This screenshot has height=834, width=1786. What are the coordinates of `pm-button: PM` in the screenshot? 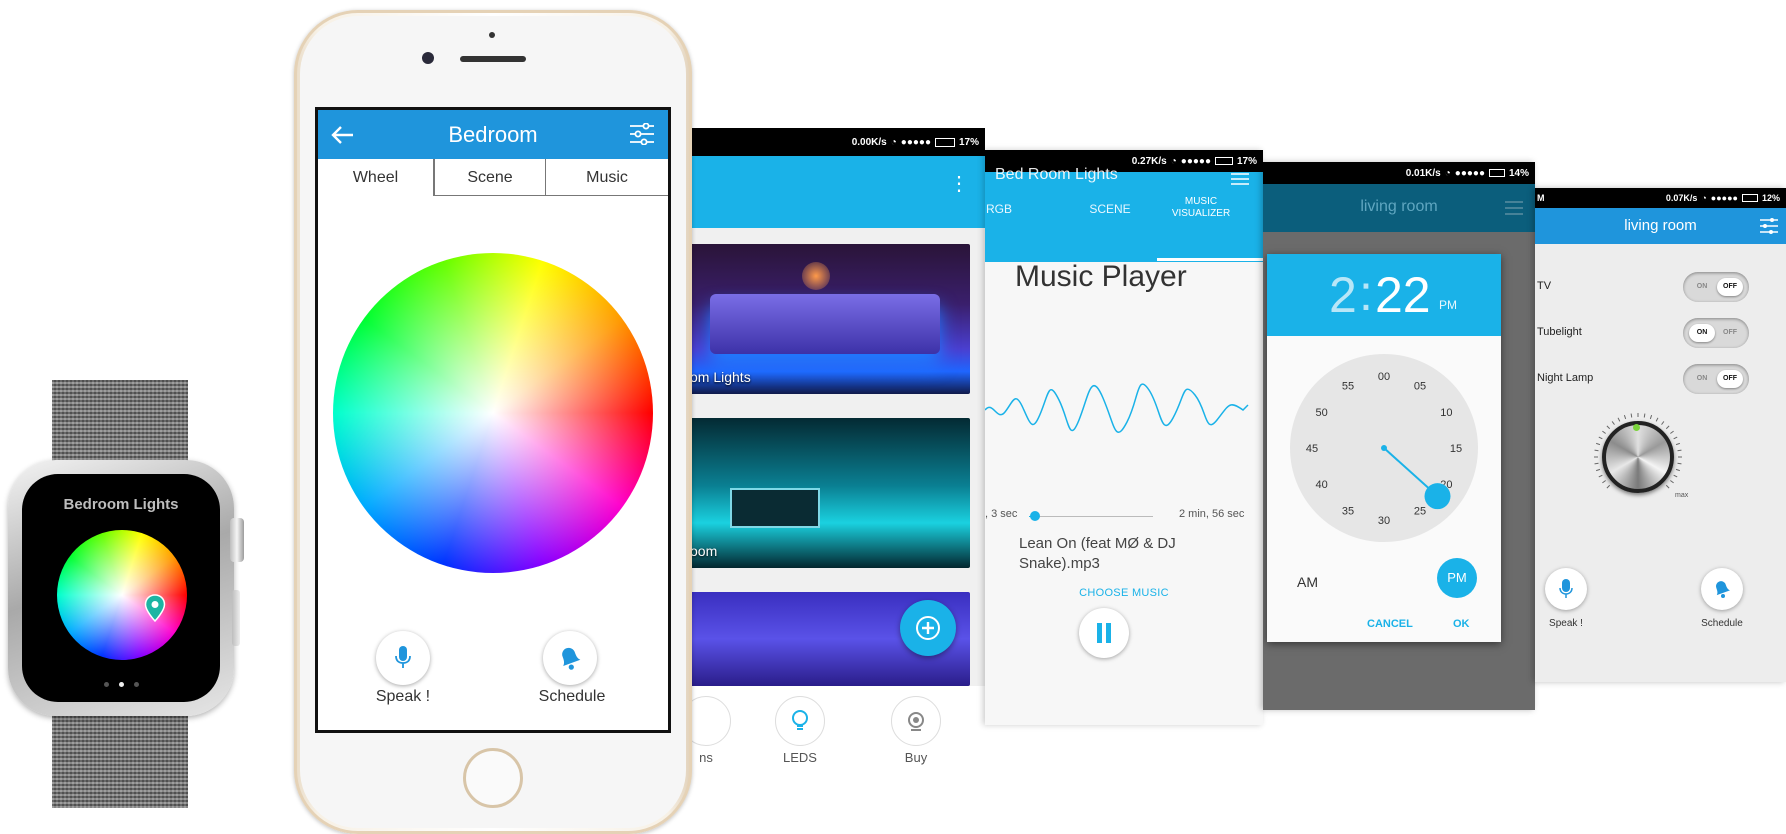 It's located at (1457, 578).